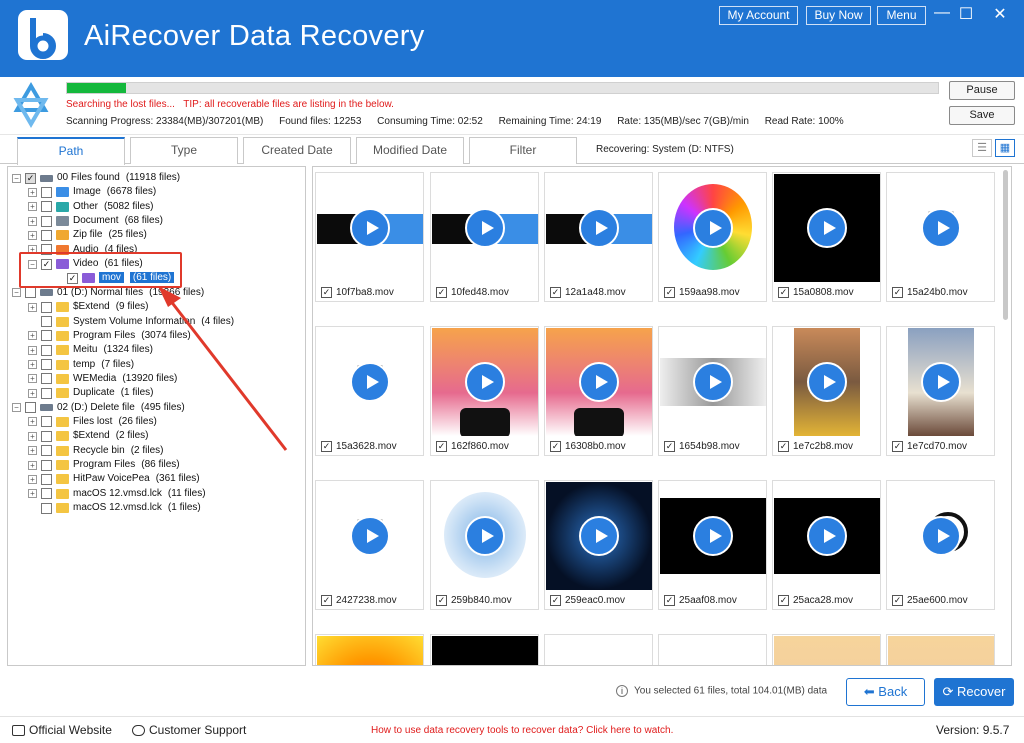  What do you see at coordinates (885, 692) in the screenshot?
I see `back-button: ⬅ Back` at bounding box center [885, 692].